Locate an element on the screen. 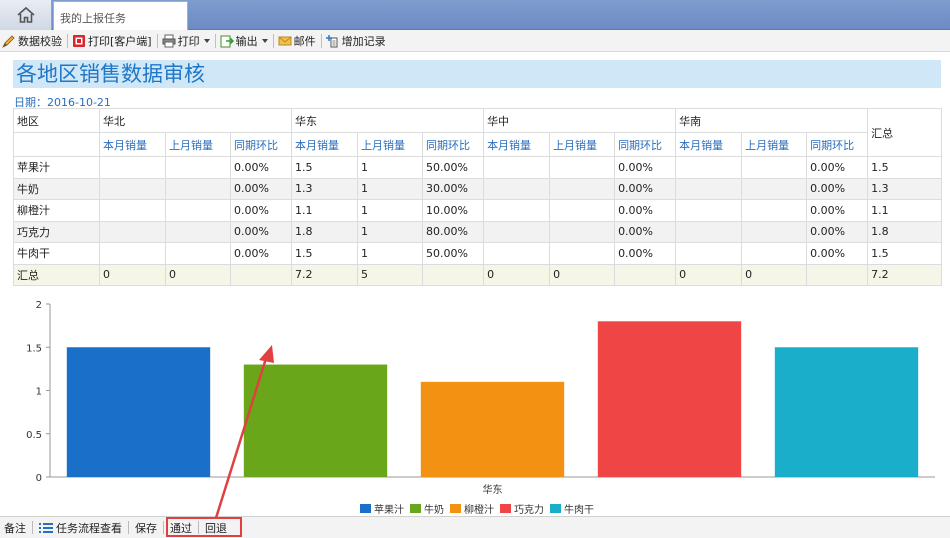 This screenshot has height=538, width=950. approve-label: 通过 is located at coordinates (181, 528).